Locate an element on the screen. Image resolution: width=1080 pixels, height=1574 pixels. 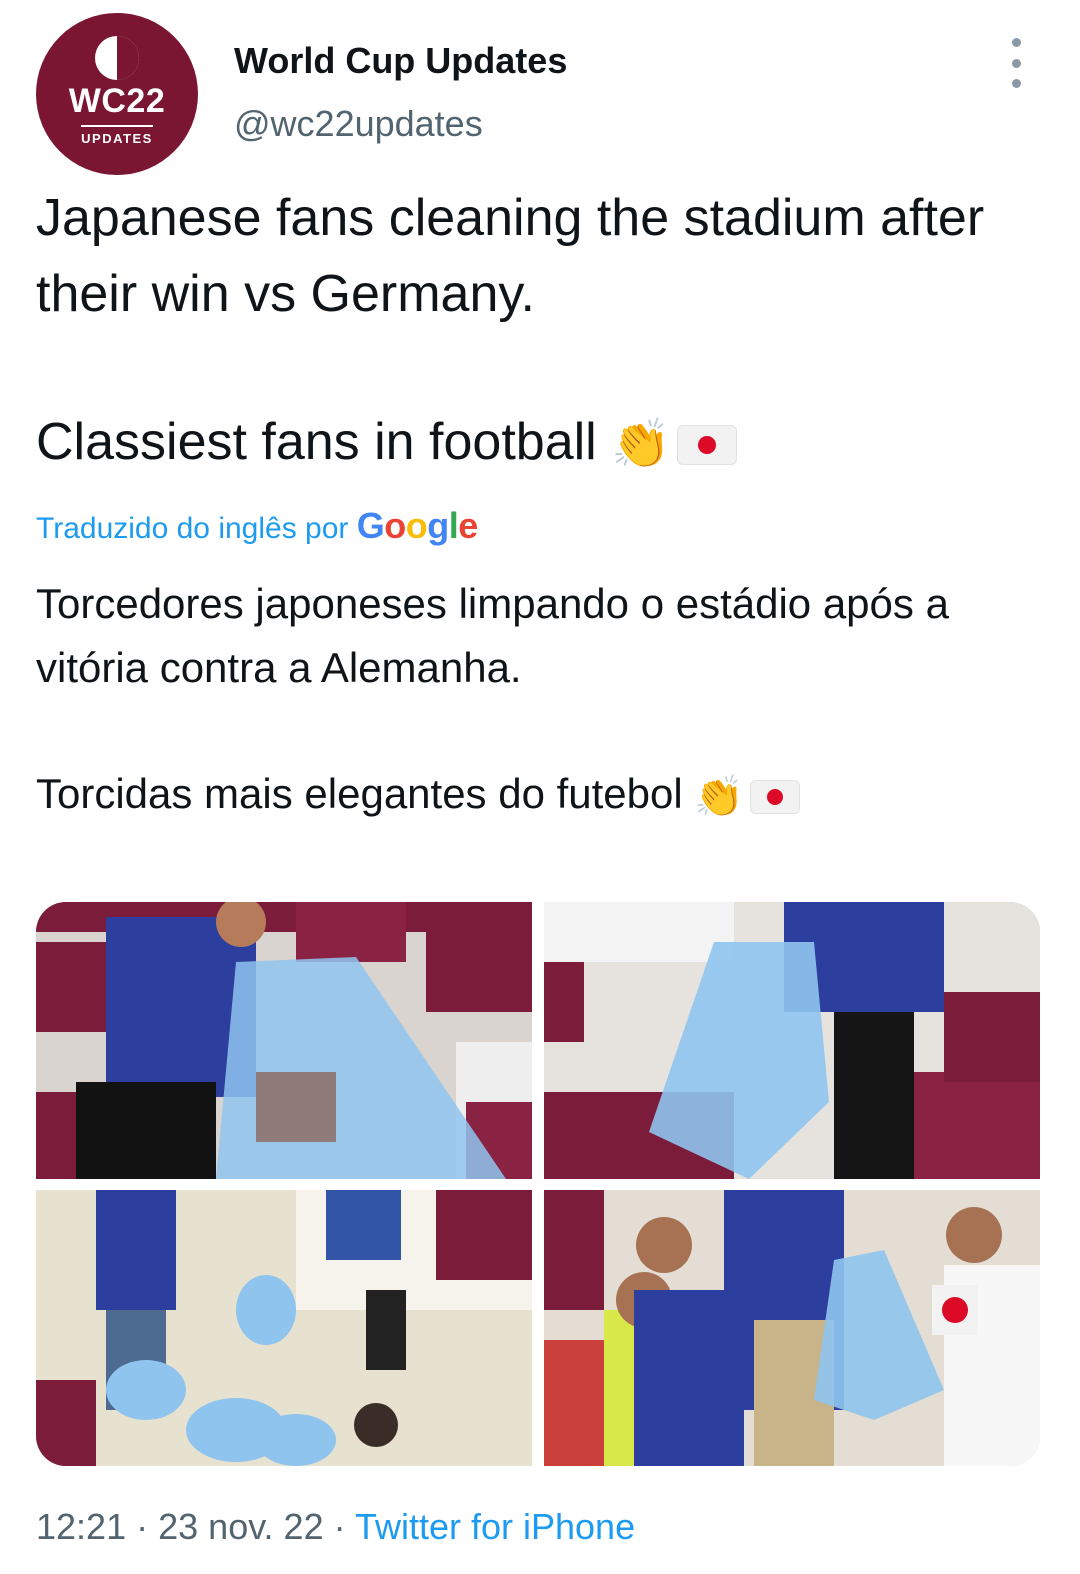
handle: @wc22updates is located at coordinates (358, 124).